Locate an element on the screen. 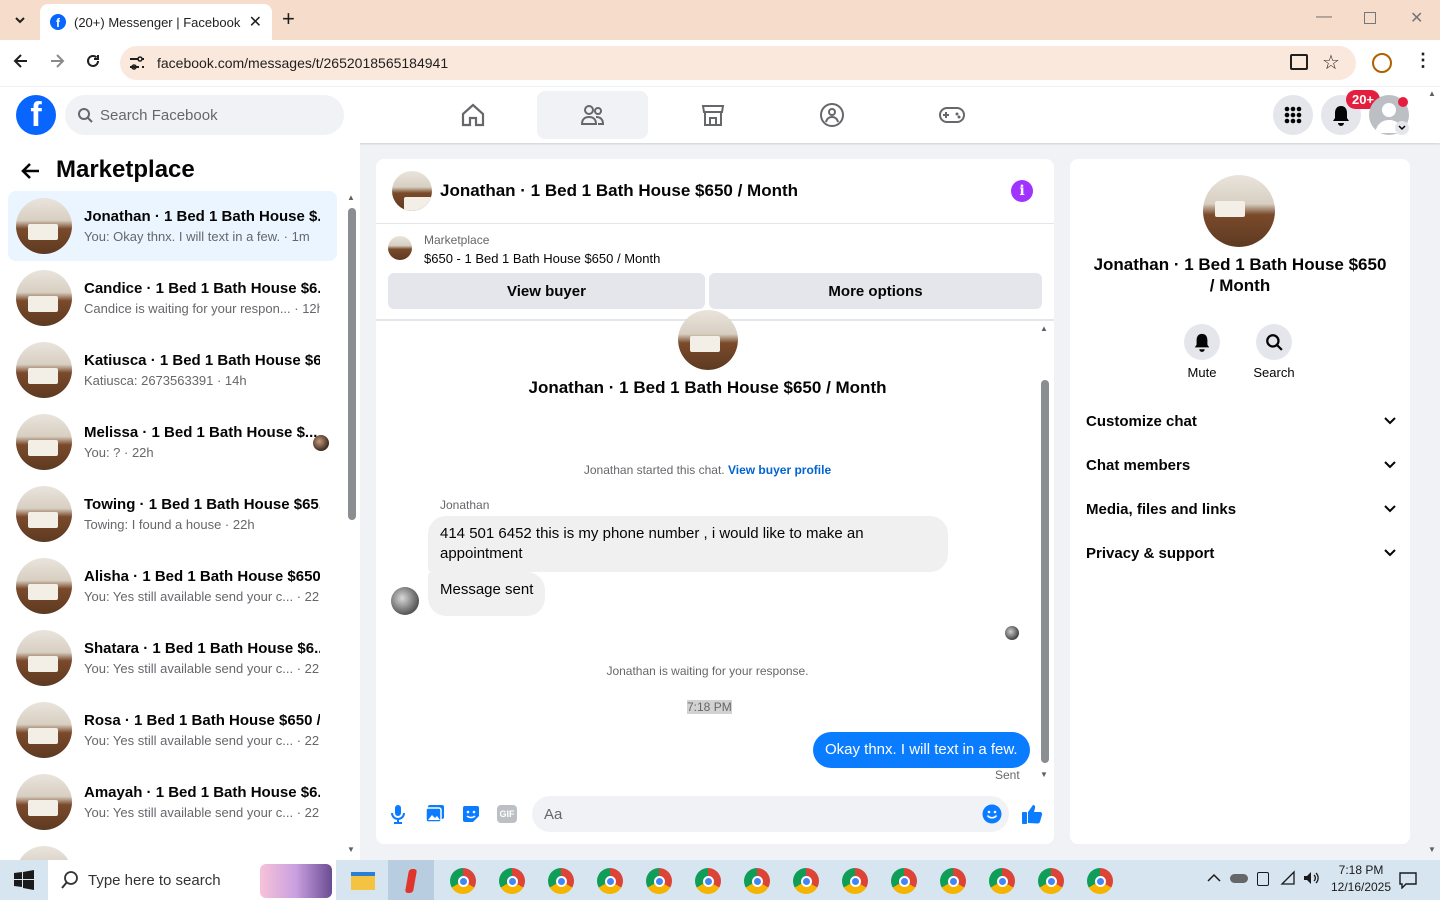  reload-button is located at coordinates (93, 63).